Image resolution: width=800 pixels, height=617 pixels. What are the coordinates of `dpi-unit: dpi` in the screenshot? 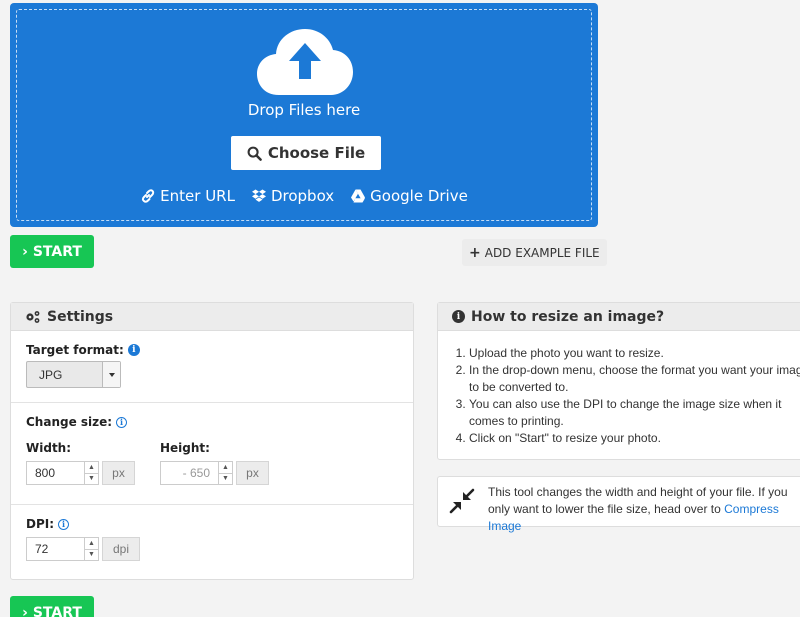 It's located at (121, 549).